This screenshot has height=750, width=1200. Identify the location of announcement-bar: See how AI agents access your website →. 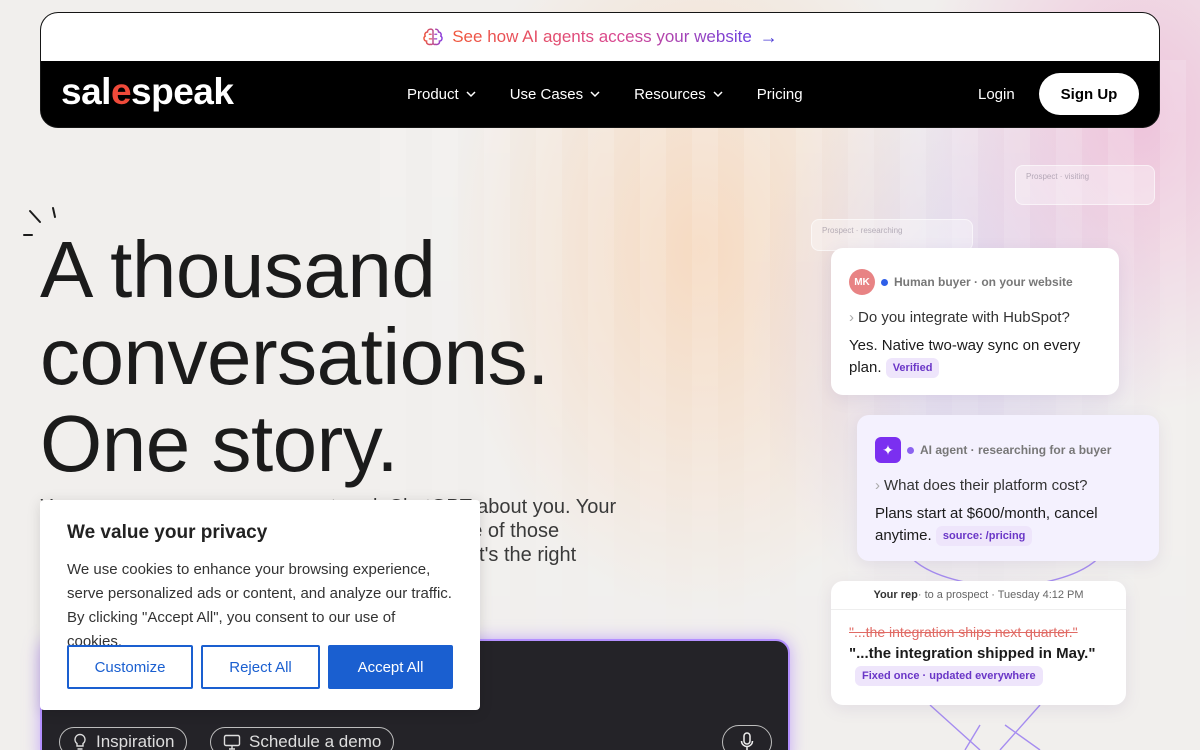
(600, 37).